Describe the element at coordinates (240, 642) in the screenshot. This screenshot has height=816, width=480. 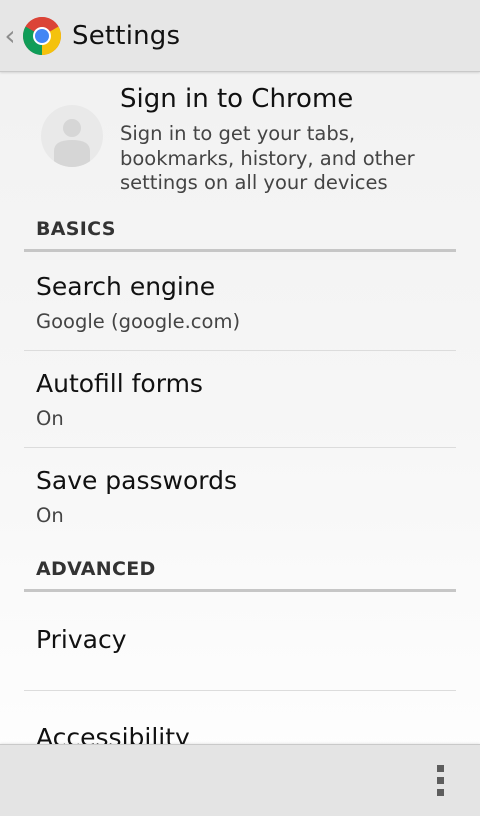
I see `pref-privacy: Privacy` at that location.